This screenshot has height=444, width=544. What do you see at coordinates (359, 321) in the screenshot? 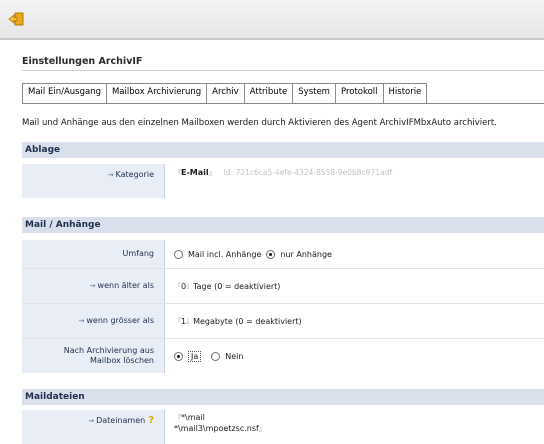
I see `groesser-field: 『 1 』 Megabyte (0 = deaktiviert)` at bounding box center [359, 321].